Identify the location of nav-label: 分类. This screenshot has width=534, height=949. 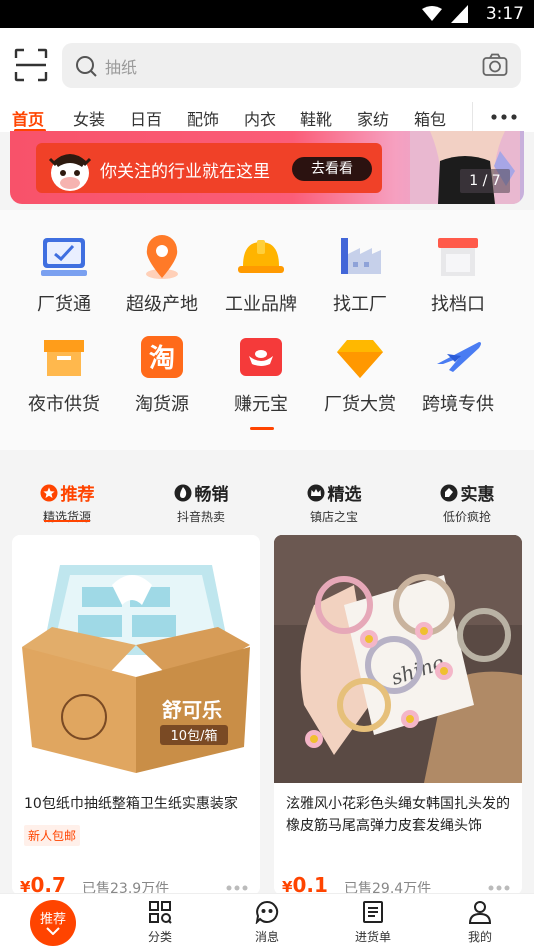
(159, 937).